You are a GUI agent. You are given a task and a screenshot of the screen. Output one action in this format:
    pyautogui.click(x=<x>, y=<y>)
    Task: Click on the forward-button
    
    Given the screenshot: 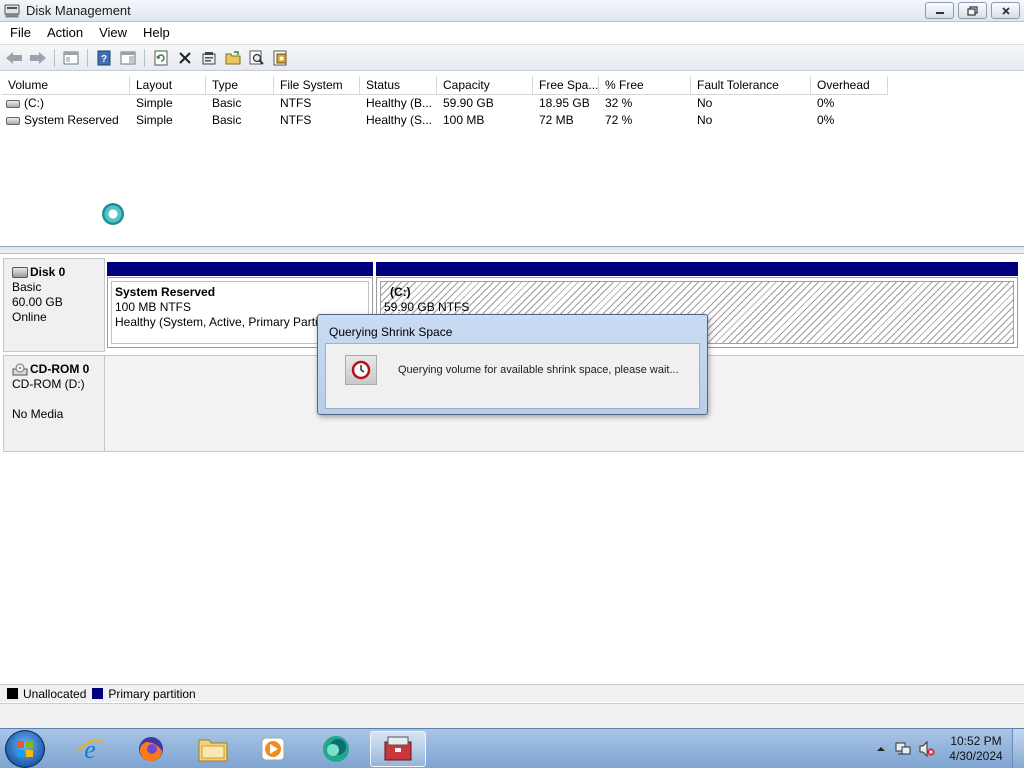 What is the action you would take?
    pyautogui.click(x=38, y=58)
    